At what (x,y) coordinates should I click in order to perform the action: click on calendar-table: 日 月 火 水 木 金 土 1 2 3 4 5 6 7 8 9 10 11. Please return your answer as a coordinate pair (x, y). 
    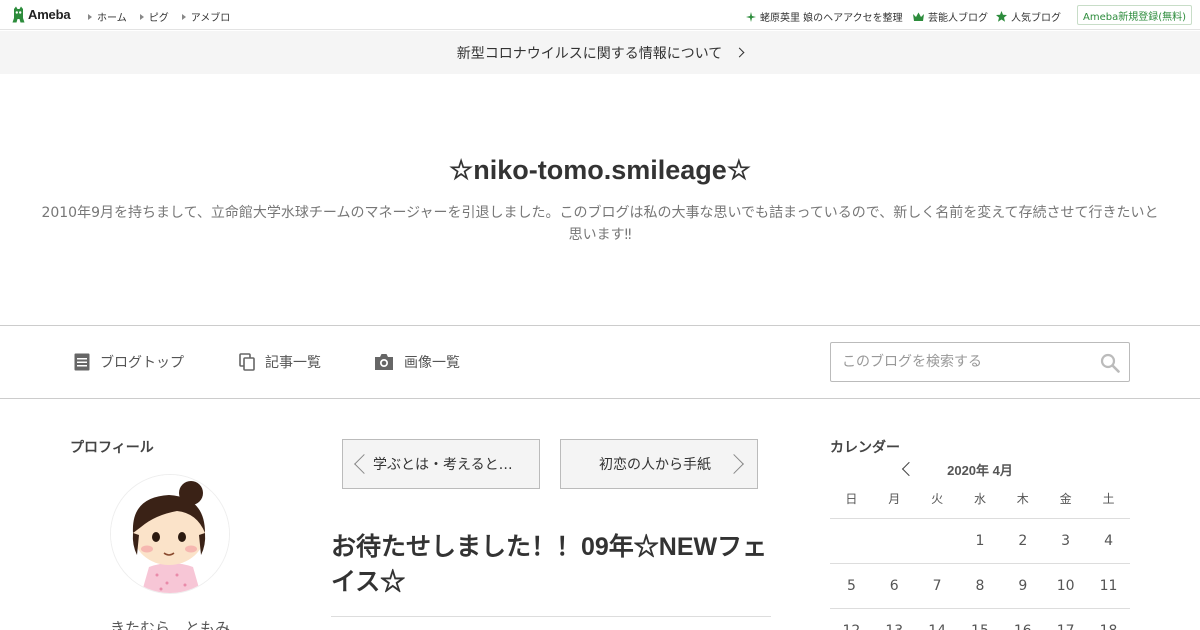
    Looking at the image, I should click on (980, 555).